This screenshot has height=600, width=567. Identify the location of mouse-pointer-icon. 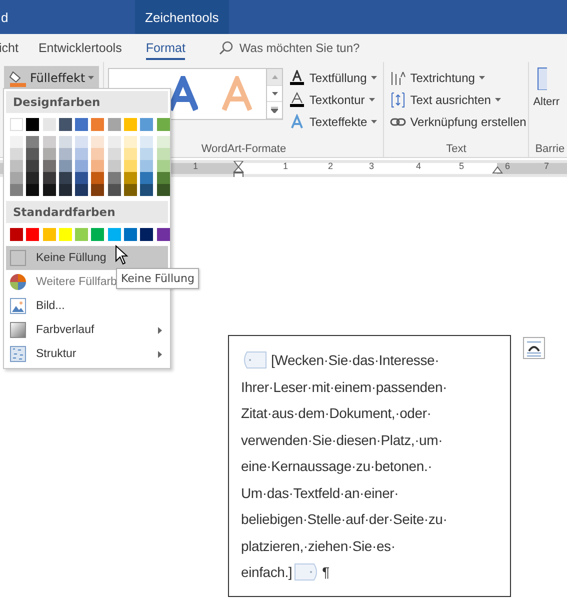
(122, 255).